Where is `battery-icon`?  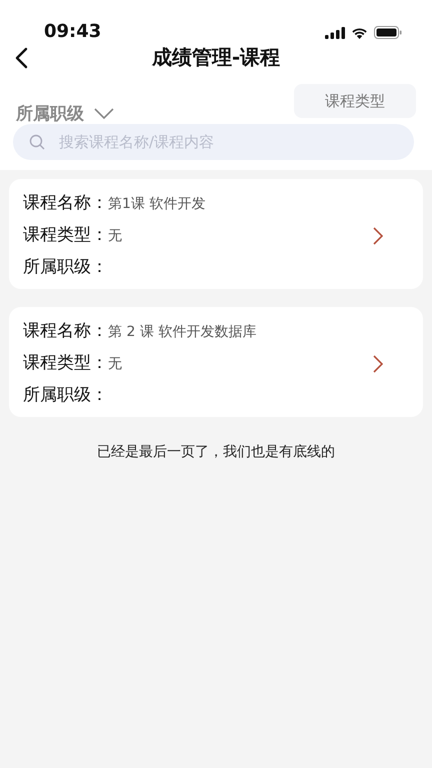 battery-icon is located at coordinates (388, 32).